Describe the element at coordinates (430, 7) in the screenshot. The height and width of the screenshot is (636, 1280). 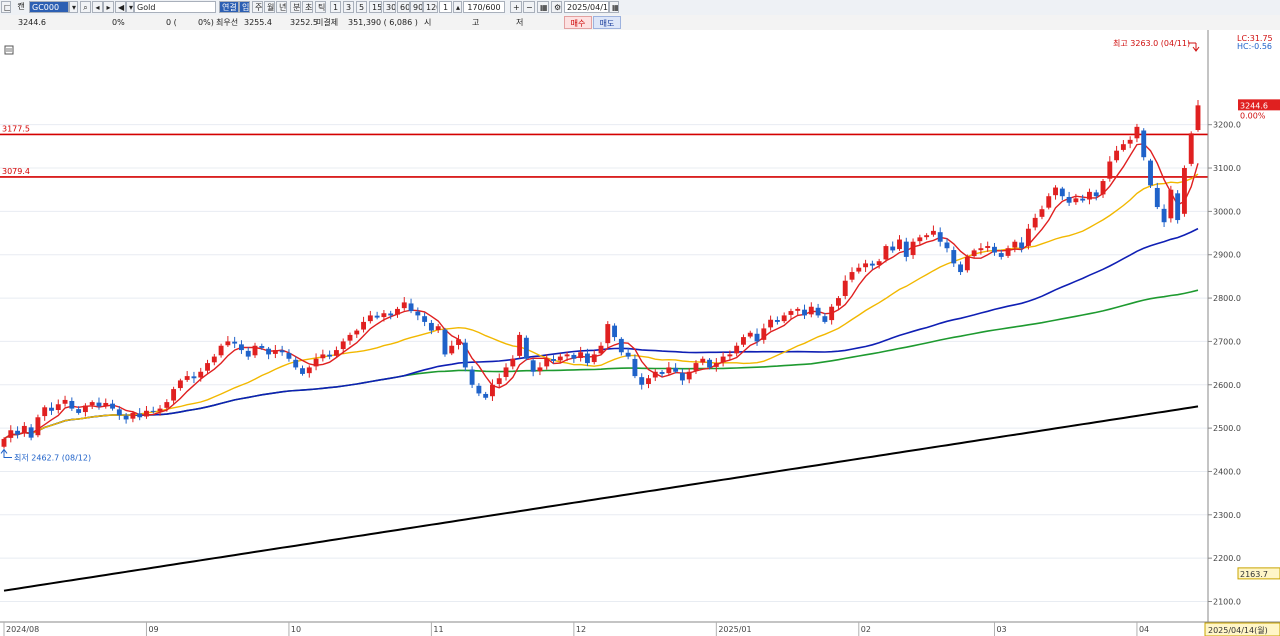
I see `interval-120: 120` at that location.